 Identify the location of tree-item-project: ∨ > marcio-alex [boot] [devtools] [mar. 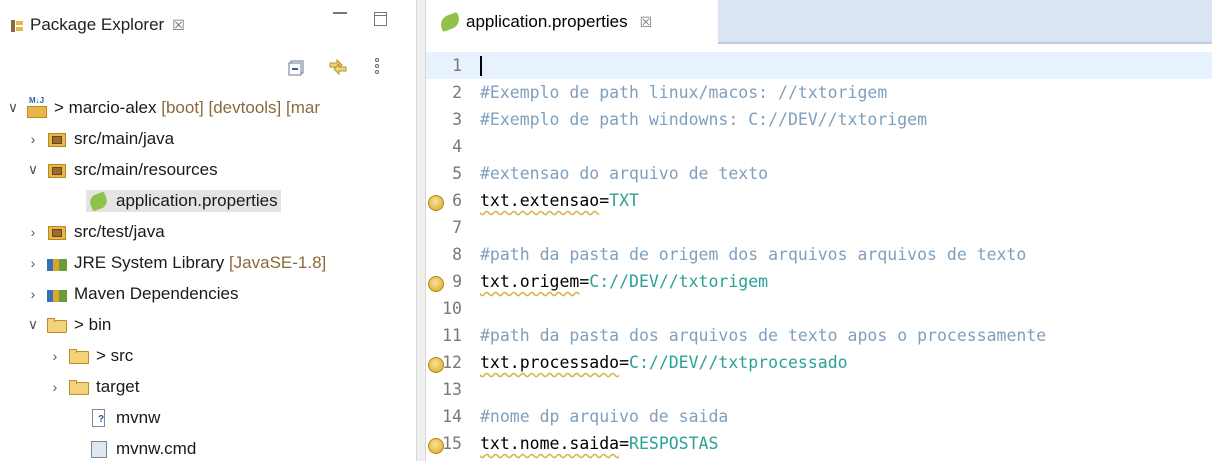
(208, 107).